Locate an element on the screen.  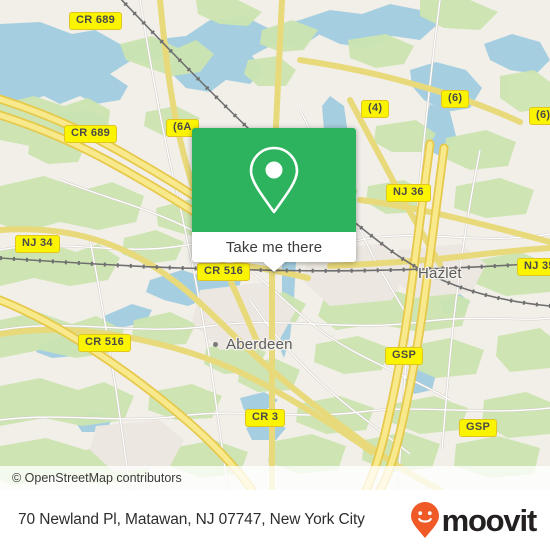
map-attribution-bar: © OpenStreetMap contributors is located at coordinates (275, 478).